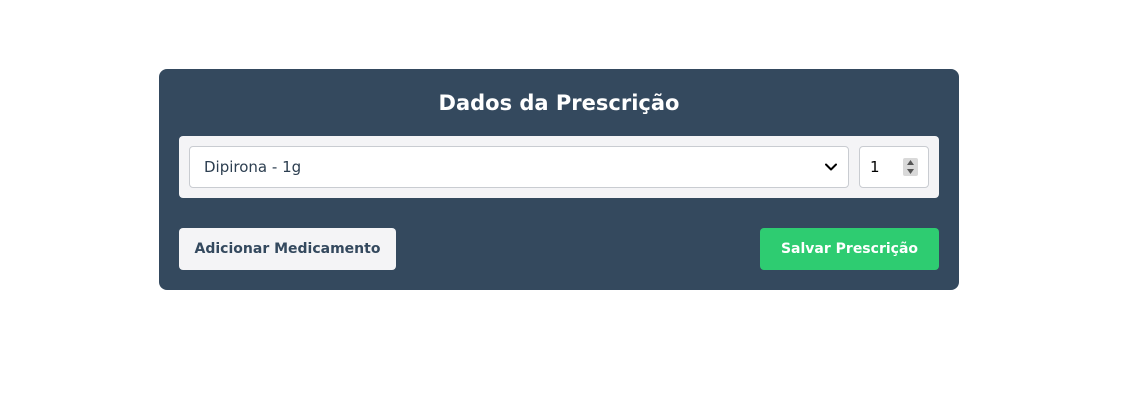 This screenshot has width=1135, height=401. I want to click on caret-down-icon, so click(910, 171).